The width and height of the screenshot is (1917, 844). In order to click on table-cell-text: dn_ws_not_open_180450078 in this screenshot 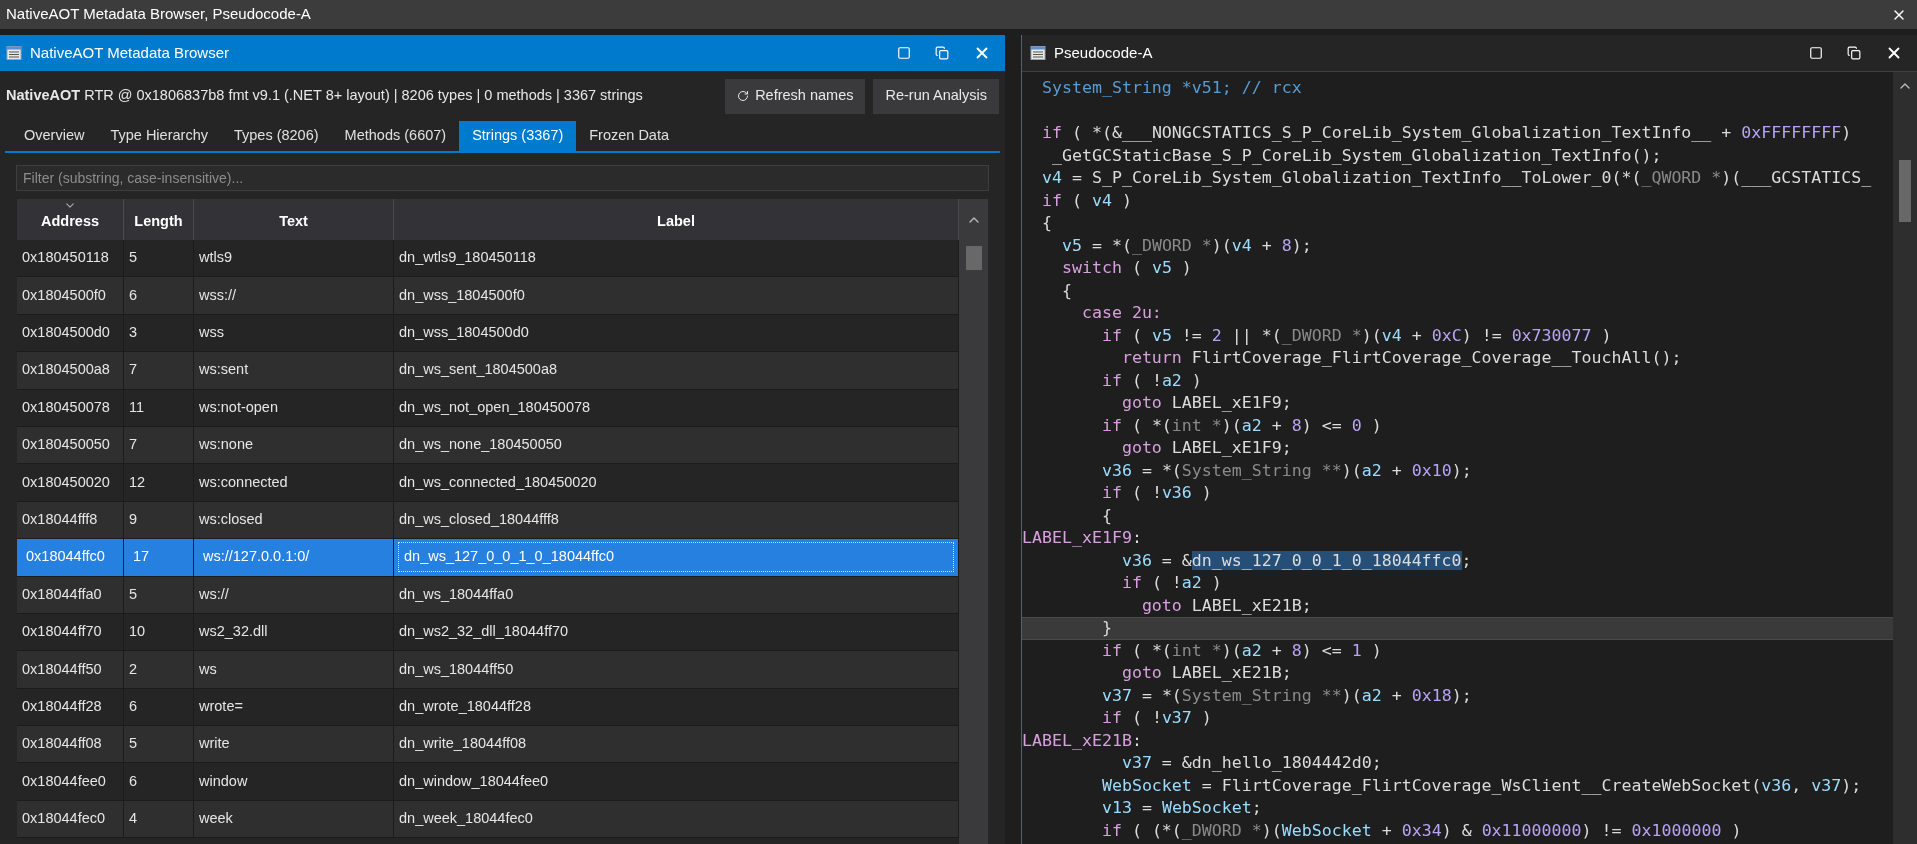, I will do `click(494, 407)`.